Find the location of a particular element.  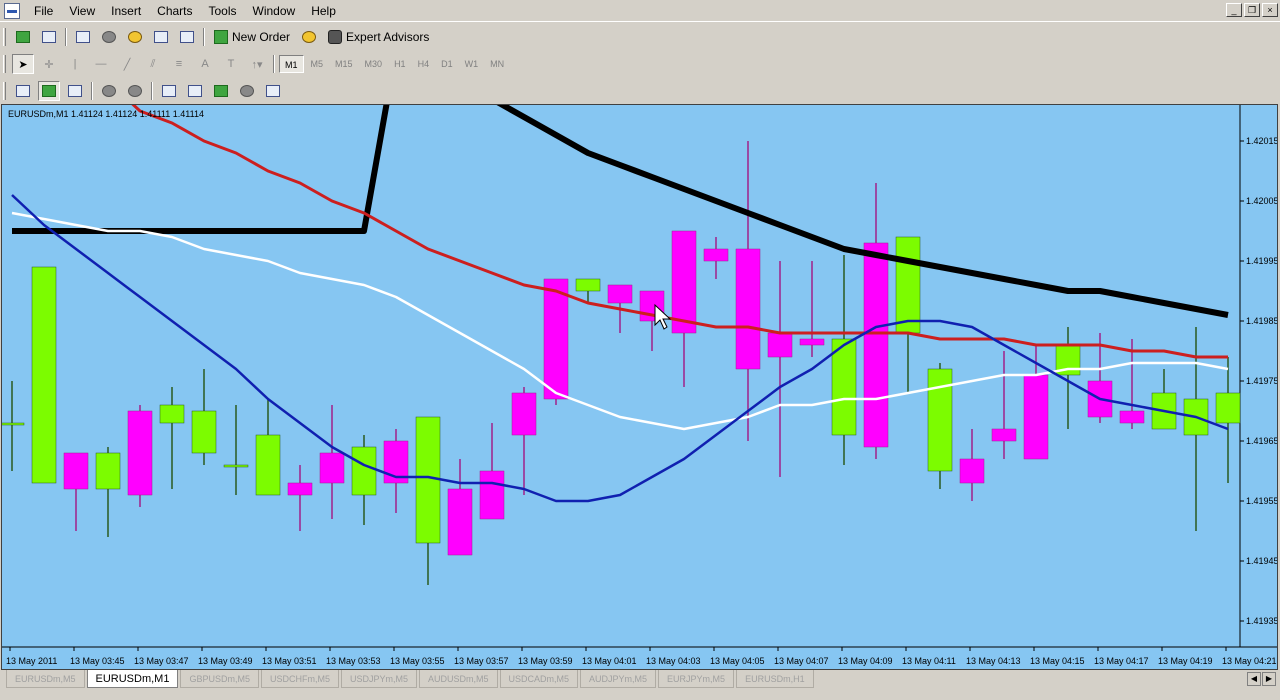

time-tick-label: 13 May 04:21 is located at coordinates (1249, 661).